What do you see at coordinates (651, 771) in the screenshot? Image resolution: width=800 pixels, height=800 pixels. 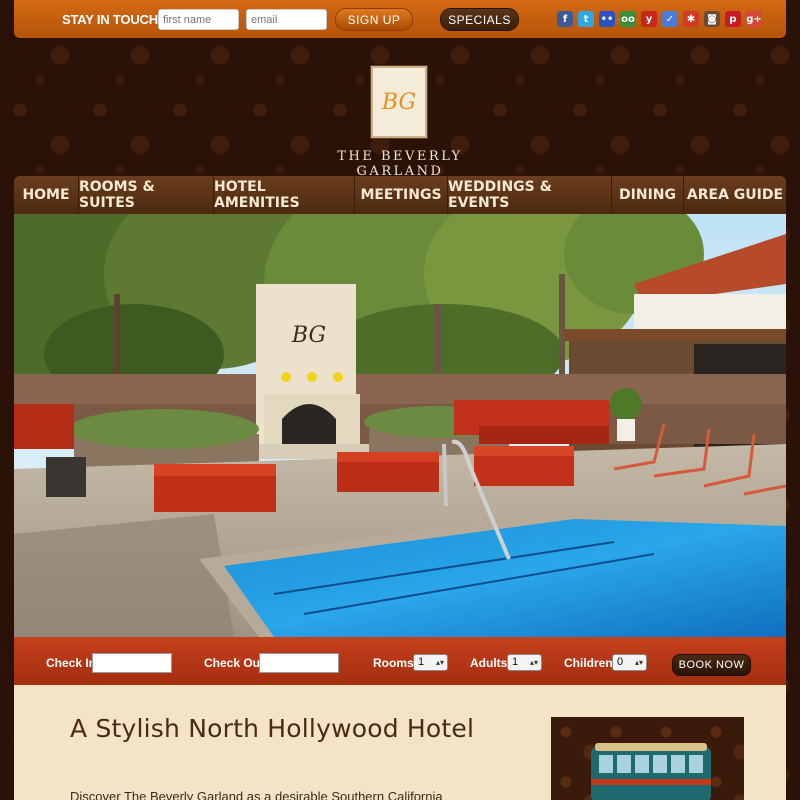 I see `trolley-illustration` at bounding box center [651, 771].